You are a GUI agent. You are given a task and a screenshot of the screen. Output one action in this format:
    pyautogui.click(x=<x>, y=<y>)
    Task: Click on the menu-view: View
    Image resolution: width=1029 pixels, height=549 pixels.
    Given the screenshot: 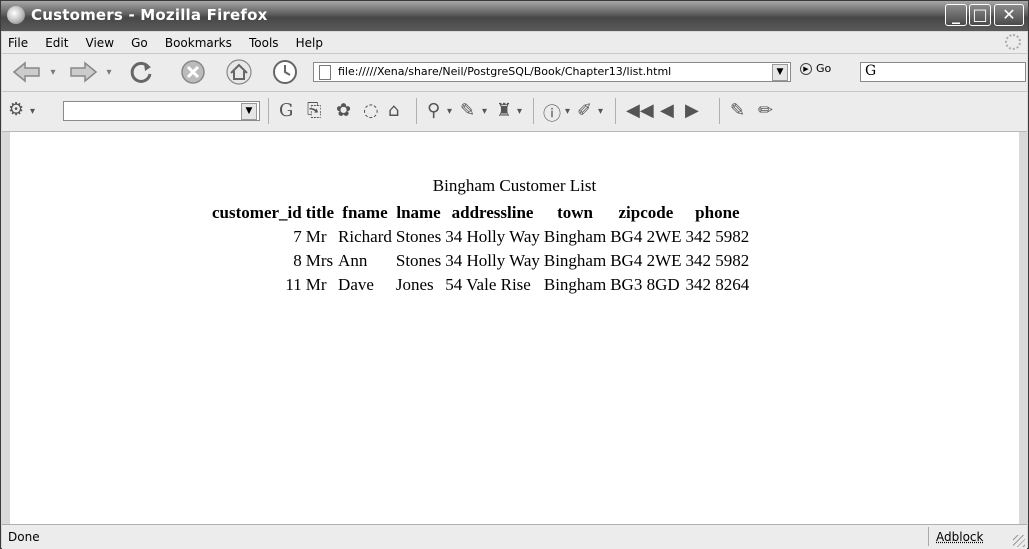 What is the action you would take?
    pyautogui.click(x=100, y=41)
    